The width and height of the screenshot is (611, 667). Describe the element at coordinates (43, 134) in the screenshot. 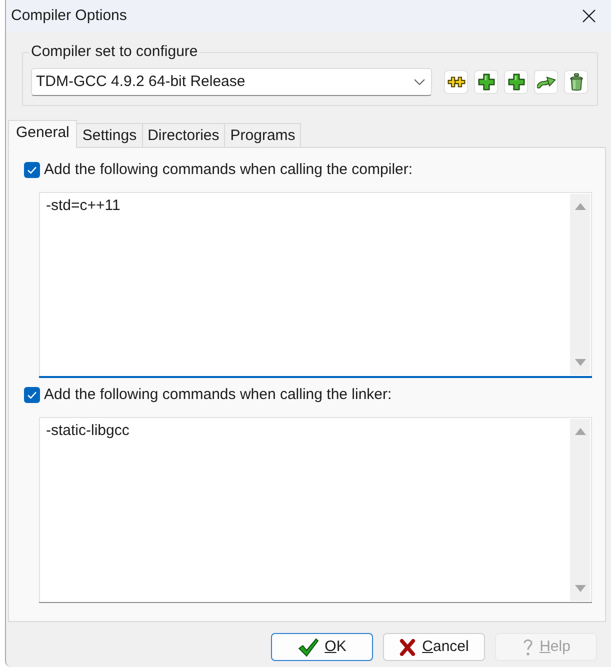

I see `tab: General` at that location.